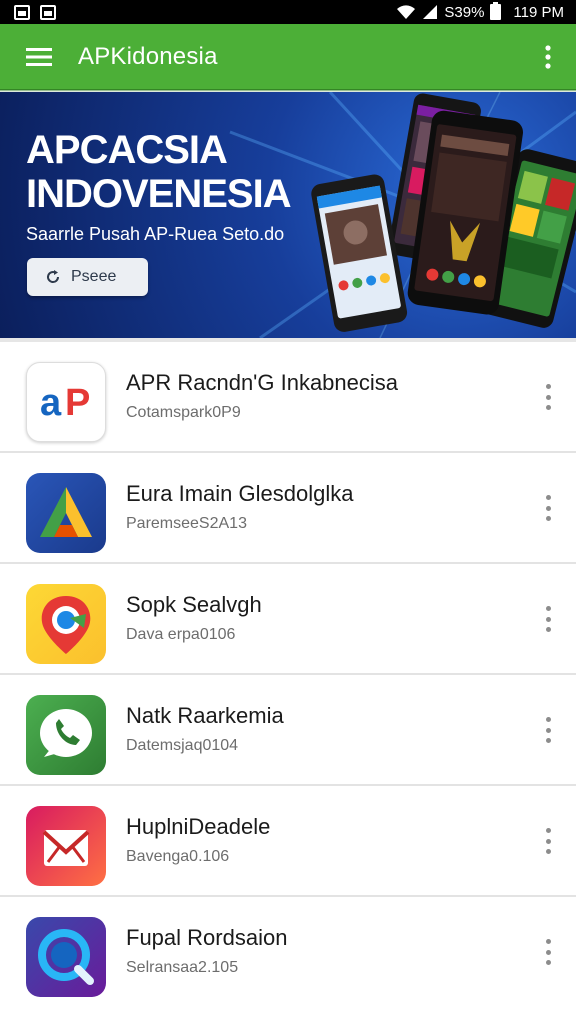 The height and width of the screenshot is (1024, 576). Describe the element at coordinates (66, 957) in the screenshot. I see `search-icon` at that location.